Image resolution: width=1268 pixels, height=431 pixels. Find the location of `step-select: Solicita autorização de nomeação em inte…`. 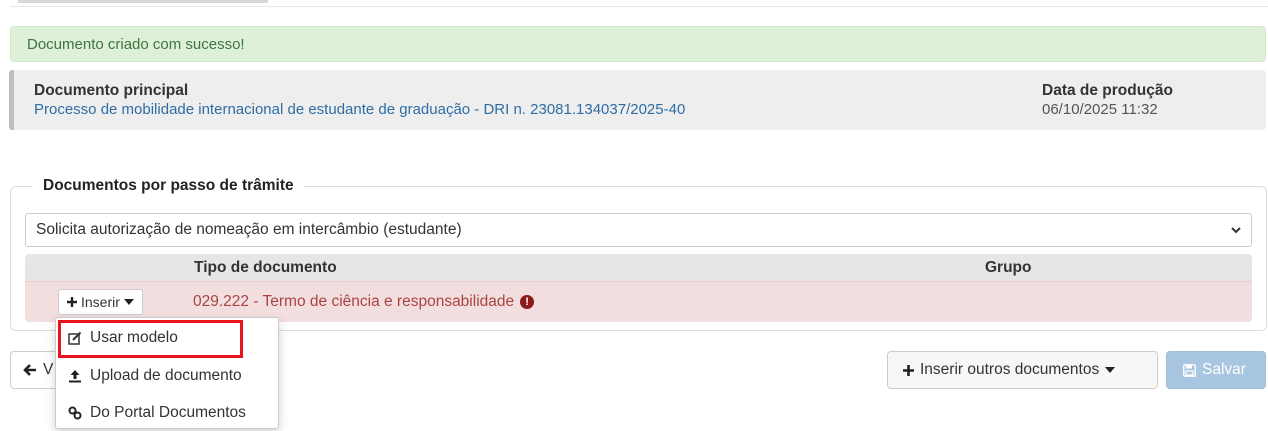

step-select: Solicita autorização de nomeação em inte… is located at coordinates (638, 230).